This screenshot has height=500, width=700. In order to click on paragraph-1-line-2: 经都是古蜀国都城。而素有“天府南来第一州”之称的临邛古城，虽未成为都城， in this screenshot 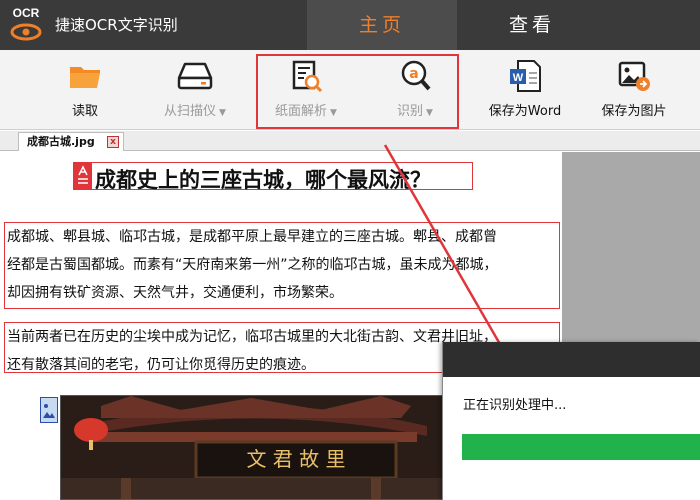, I will do `click(252, 265)`.